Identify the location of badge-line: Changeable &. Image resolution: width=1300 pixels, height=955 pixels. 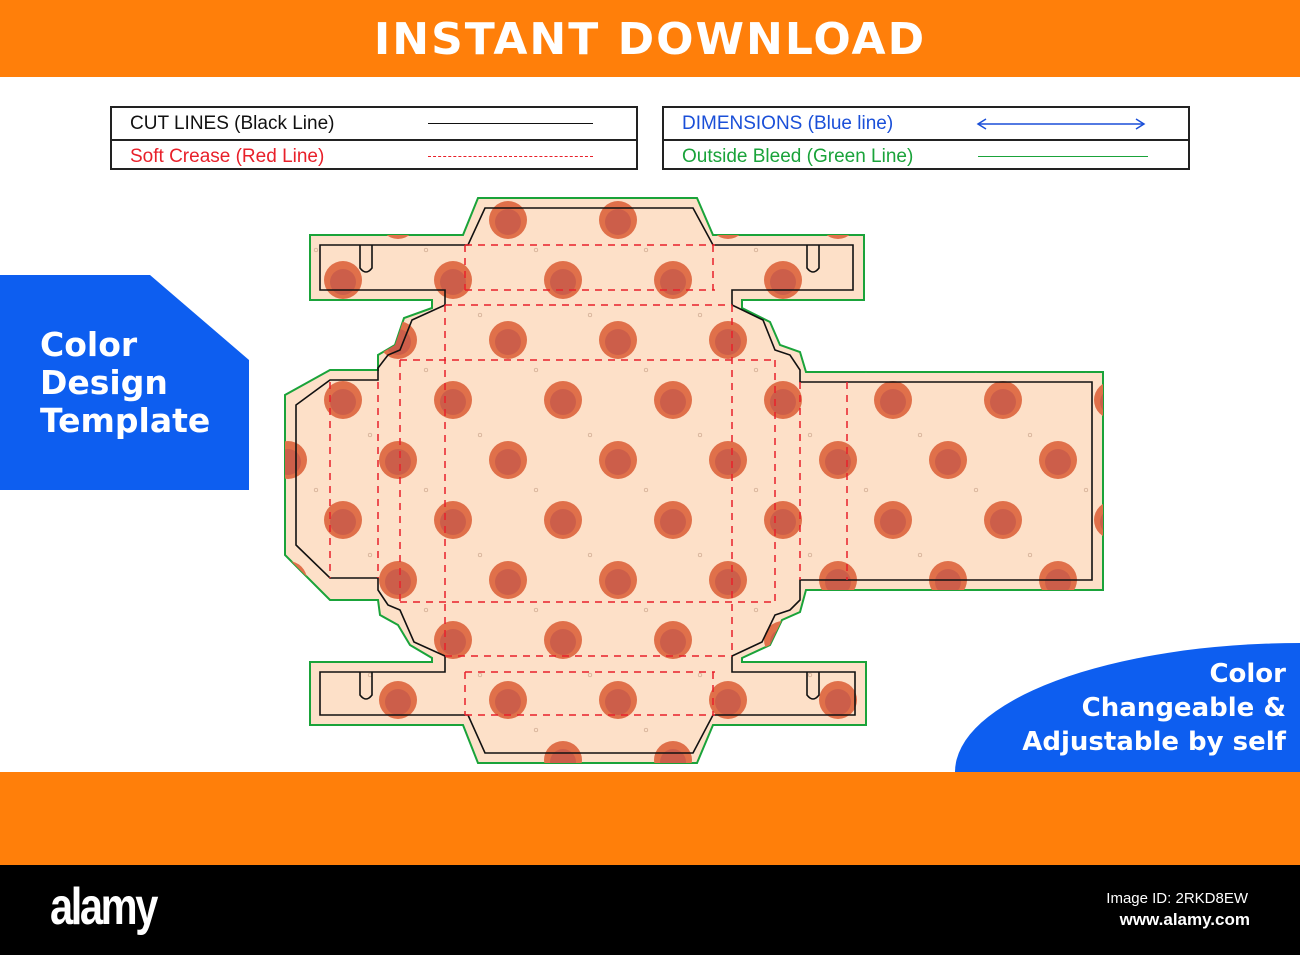
(1183, 708).